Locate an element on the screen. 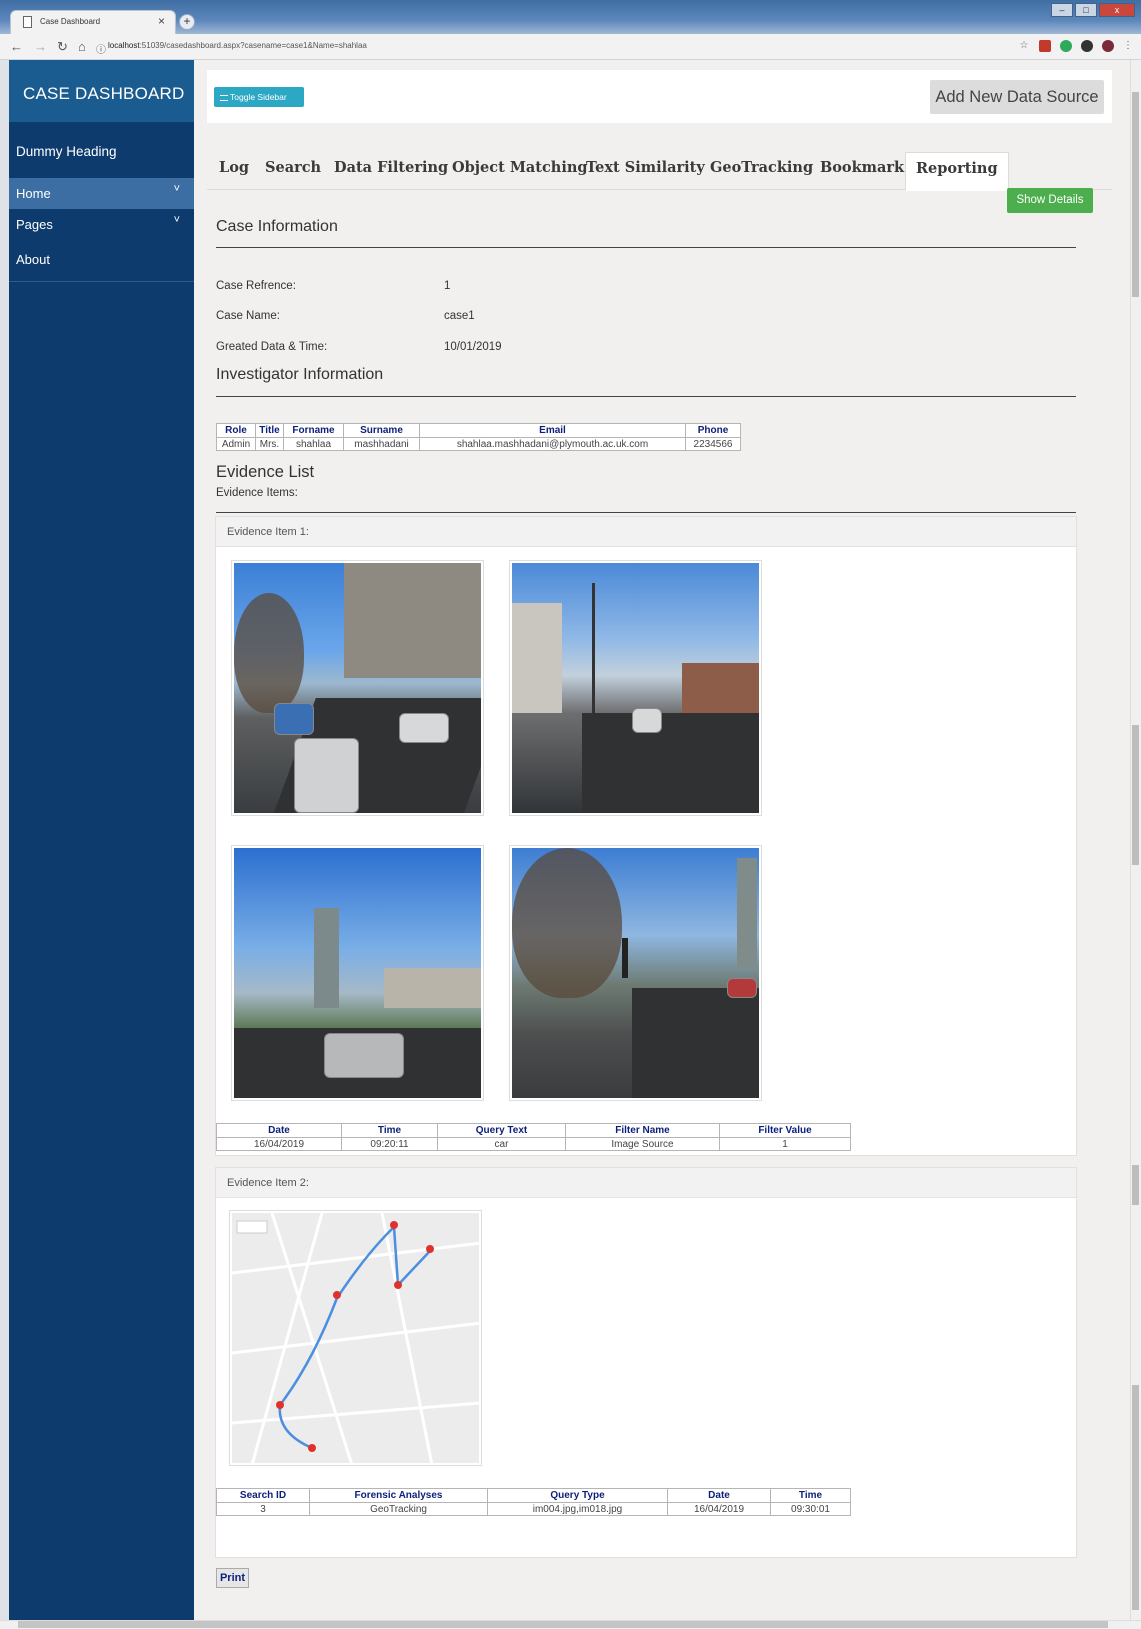 Image resolution: width=1141 pixels, height=1629 pixels. column-header: Time is located at coordinates (810, 1495).